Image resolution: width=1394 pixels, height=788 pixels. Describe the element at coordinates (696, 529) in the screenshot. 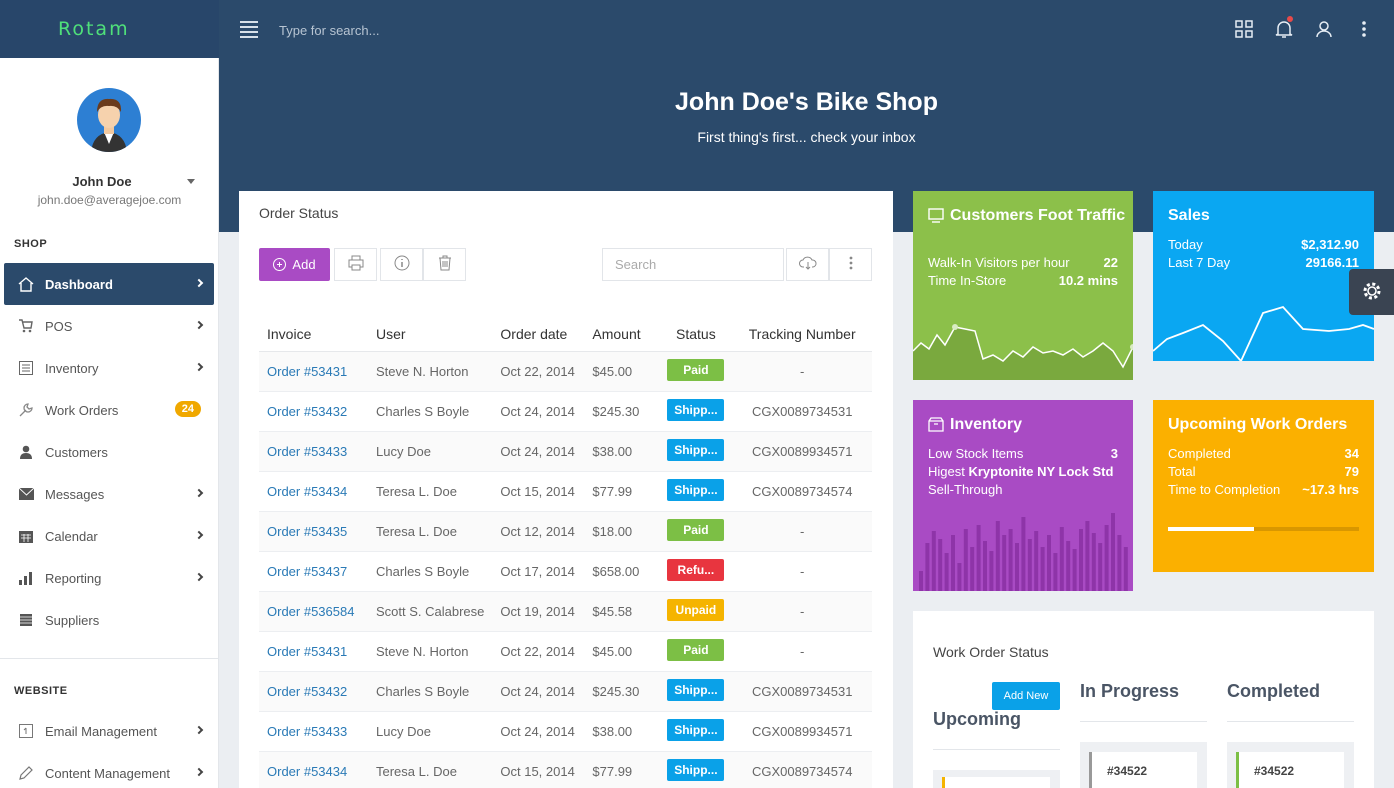

I see `status-badge: Paid` at that location.